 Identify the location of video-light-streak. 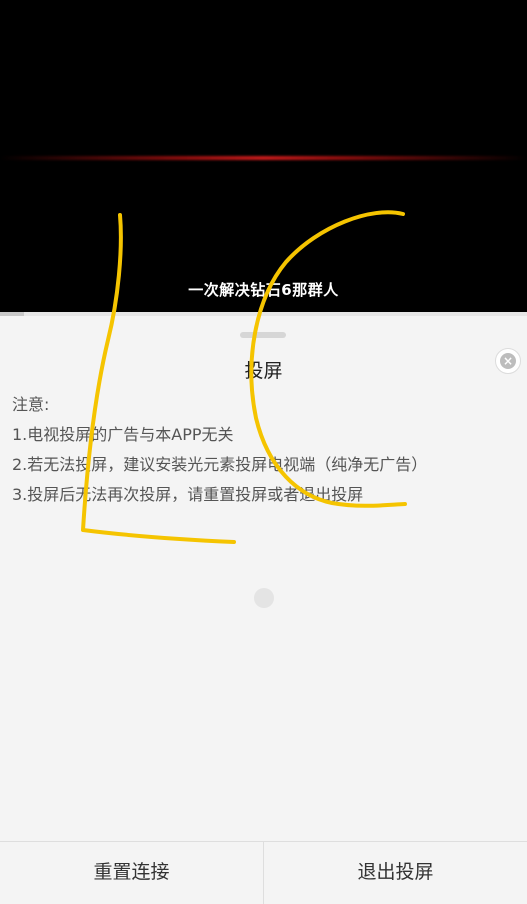
(263, 158).